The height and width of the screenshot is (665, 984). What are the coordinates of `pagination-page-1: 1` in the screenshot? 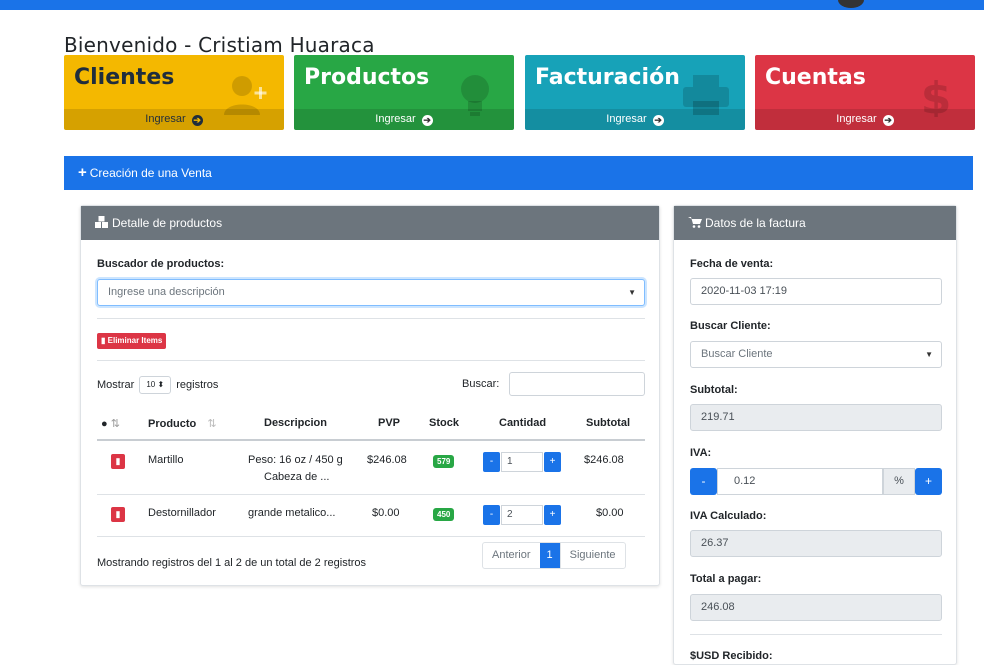 It's located at (549, 555).